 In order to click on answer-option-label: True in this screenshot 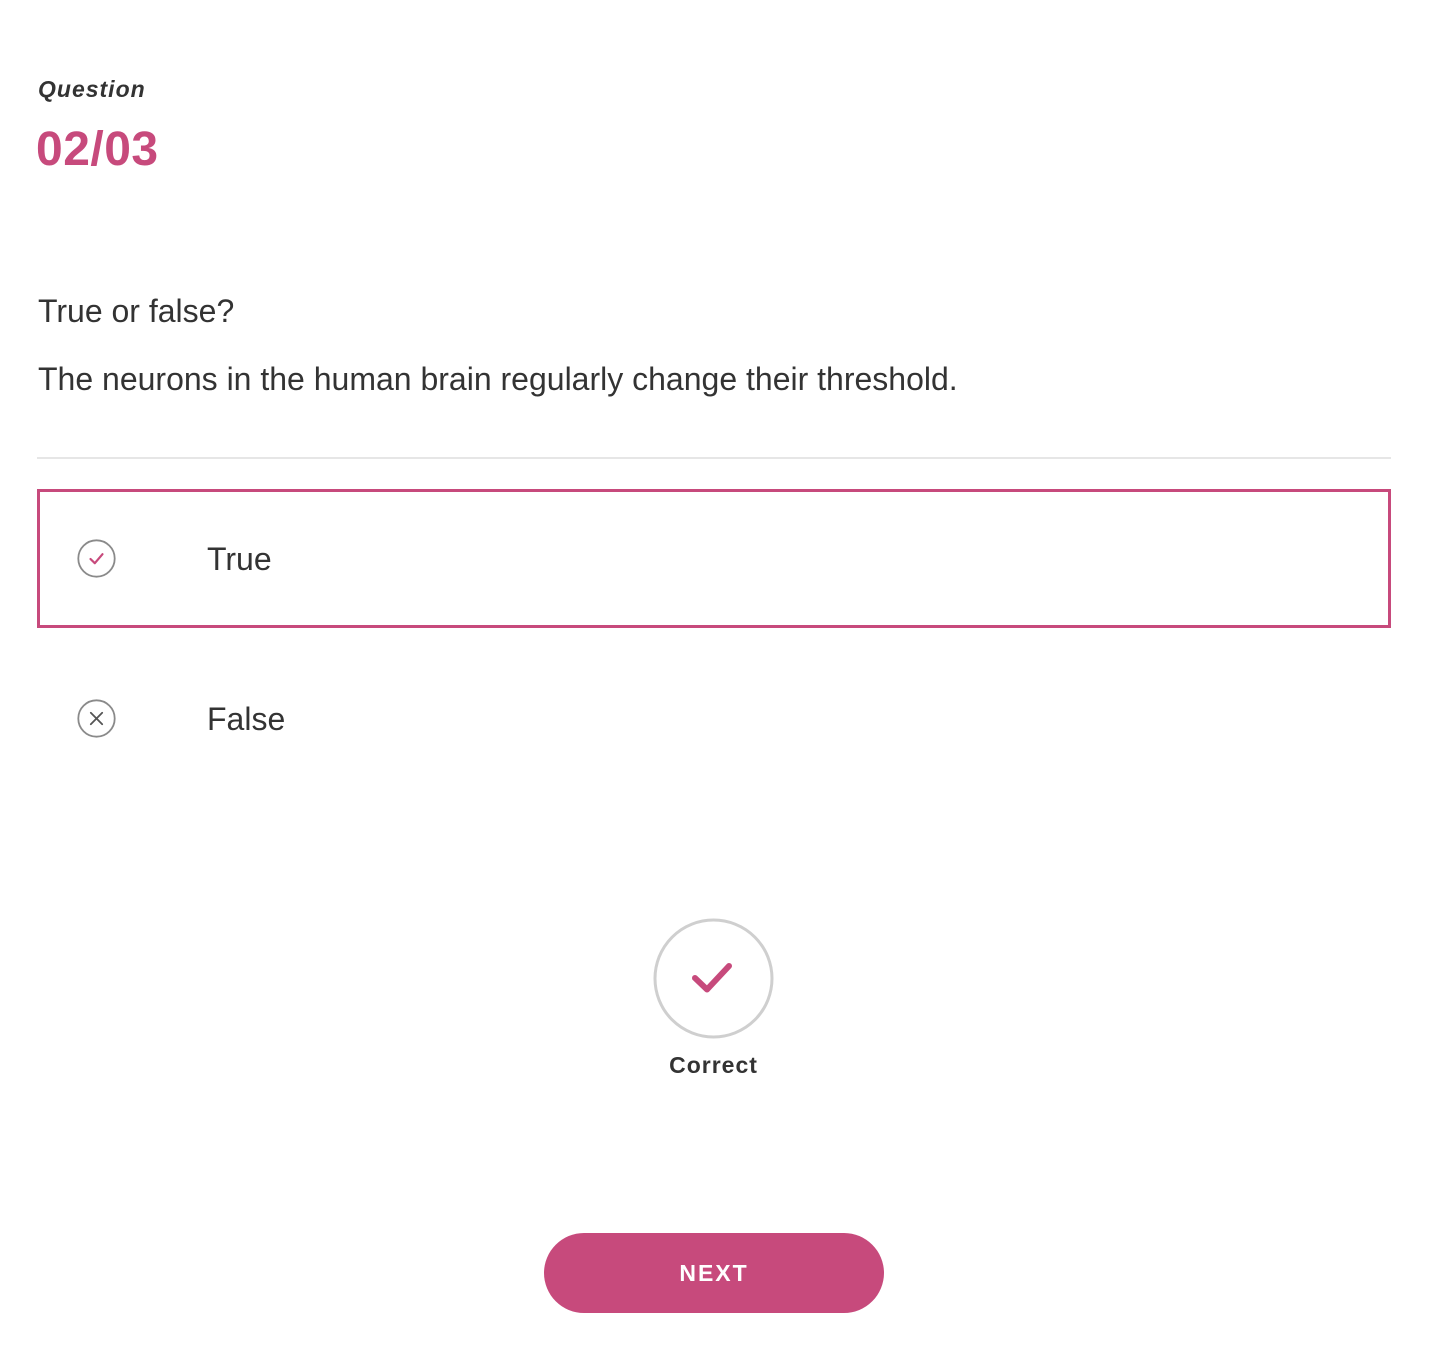, I will do `click(239, 559)`.